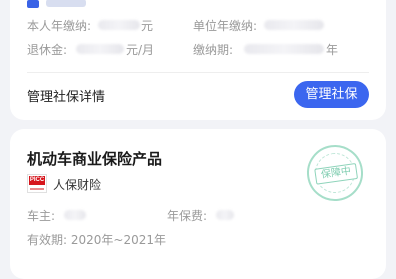 Image resolution: width=396 pixels, height=279 pixels. I want to click on stamp-label: 保障中, so click(336, 174).